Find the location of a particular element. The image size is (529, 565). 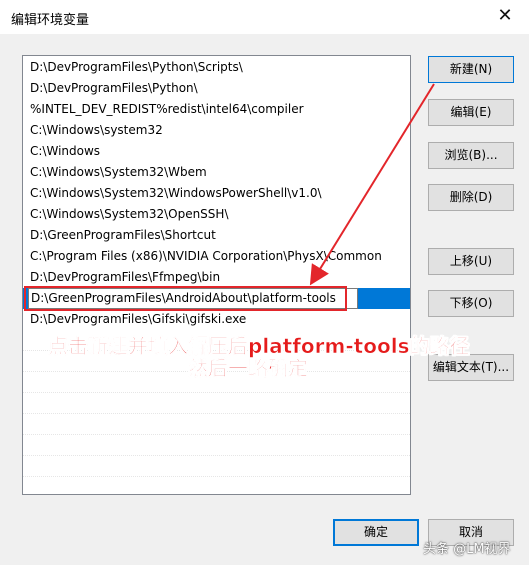

annotation-text-2: 然后一路确定 is located at coordinates (248, 368).